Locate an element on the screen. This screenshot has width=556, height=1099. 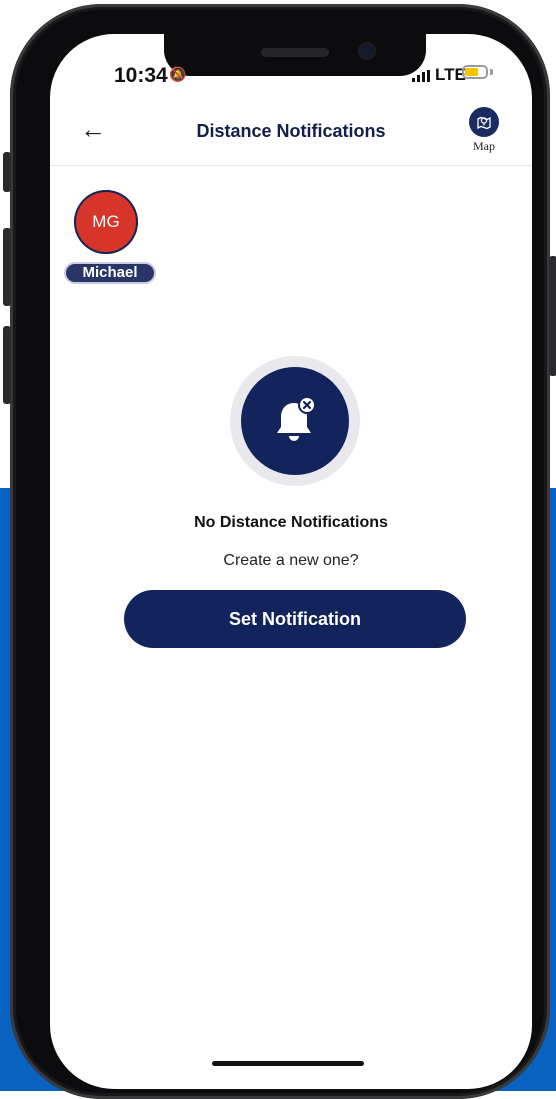
battery-level is located at coordinates (471, 72).